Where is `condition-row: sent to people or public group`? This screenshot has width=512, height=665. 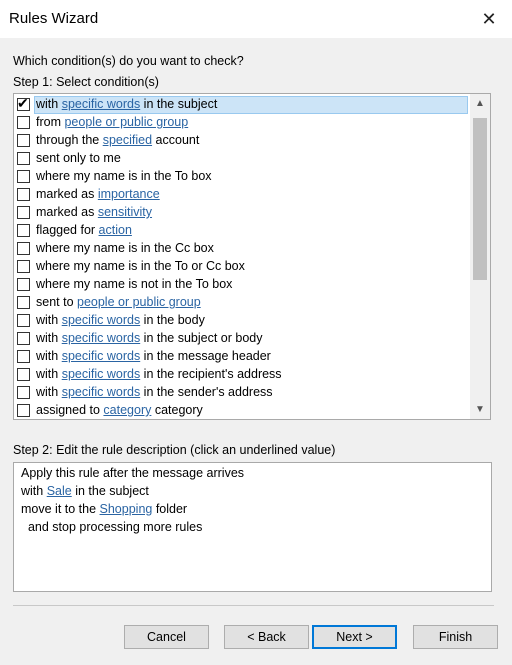
condition-row: sent to people or public group is located at coordinates (241, 303).